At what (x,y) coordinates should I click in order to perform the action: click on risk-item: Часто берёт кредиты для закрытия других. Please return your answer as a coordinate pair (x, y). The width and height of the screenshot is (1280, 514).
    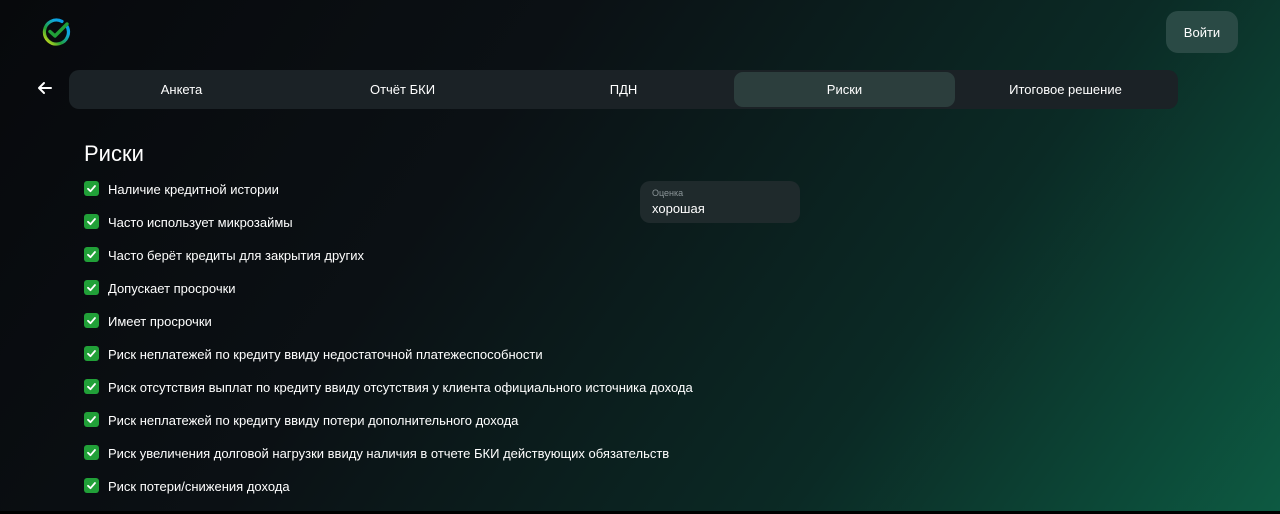
    Looking at the image, I should click on (388, 263).